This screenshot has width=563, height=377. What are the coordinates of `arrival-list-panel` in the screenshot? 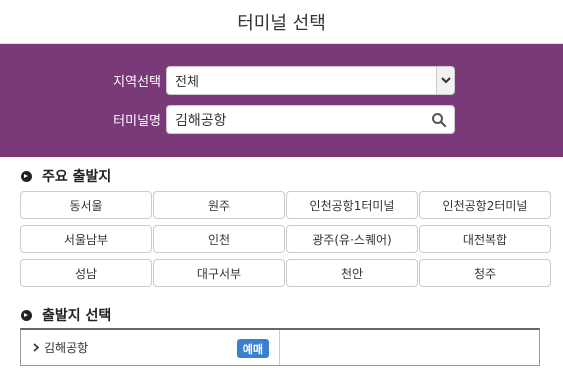 It's located at (409, 347).